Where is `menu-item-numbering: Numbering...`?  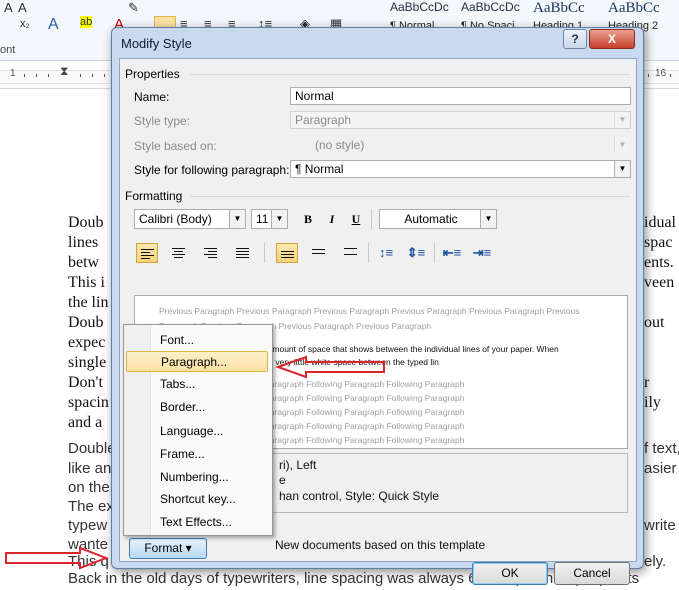
menu-item-numbering: Numbering... is located at coordinates (197, 477).